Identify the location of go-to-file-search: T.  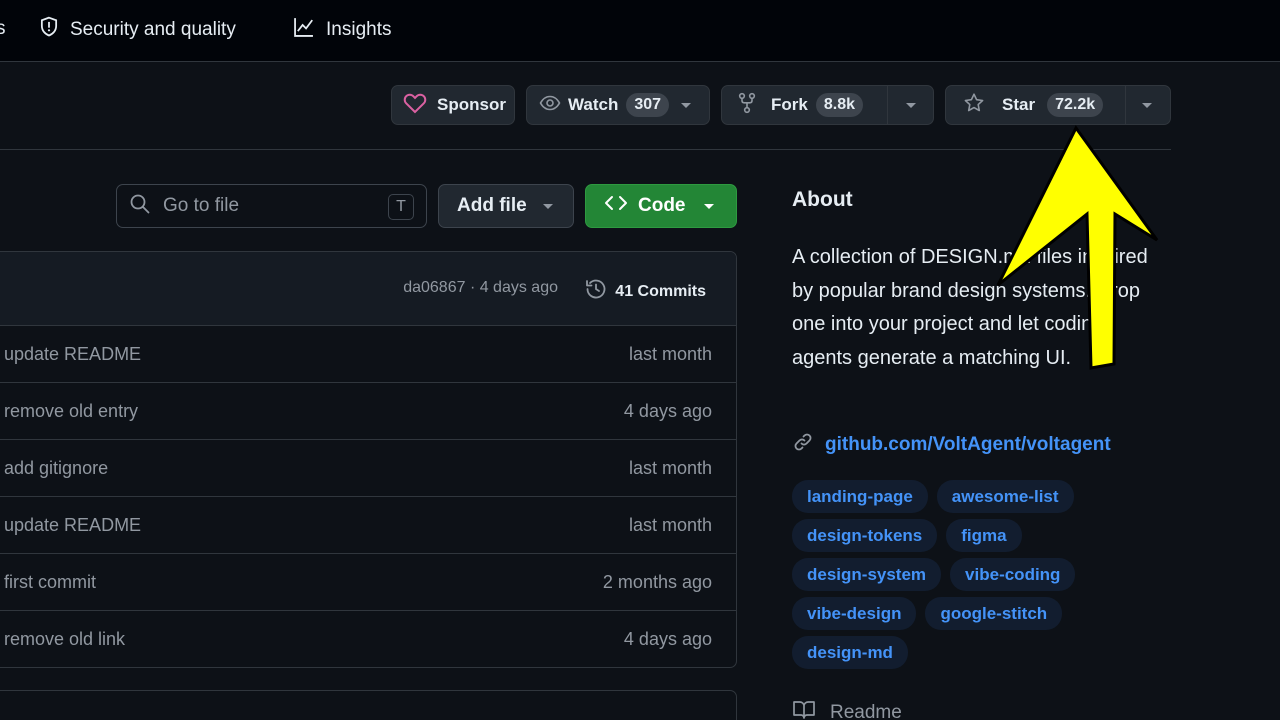
(271, 206).